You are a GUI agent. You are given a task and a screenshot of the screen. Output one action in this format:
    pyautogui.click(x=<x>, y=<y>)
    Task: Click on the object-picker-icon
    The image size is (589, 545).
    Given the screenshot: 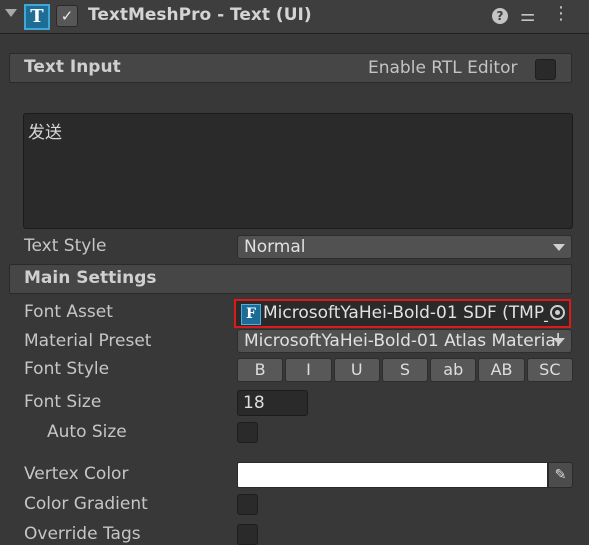 What is the action you would take?
    pyautogui.click(x=557, y=312)
    